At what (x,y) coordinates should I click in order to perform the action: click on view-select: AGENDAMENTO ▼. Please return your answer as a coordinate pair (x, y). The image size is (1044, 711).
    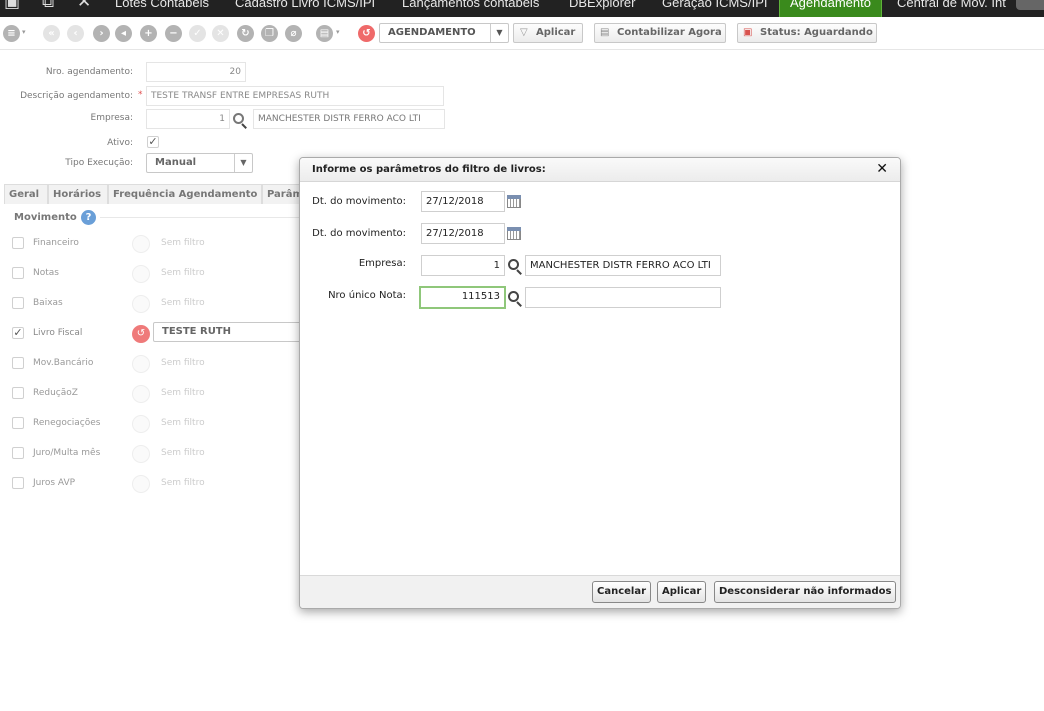
    Looking at the image, I should click on (444, 33).